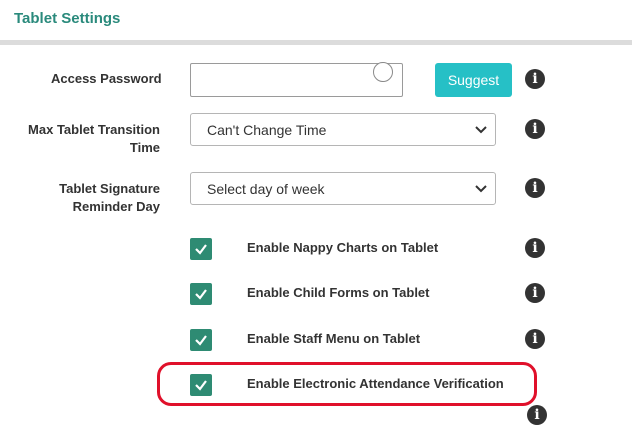 The image size is (632, 442). I want to click on staff-menu-checkbox, so click(201, 340).